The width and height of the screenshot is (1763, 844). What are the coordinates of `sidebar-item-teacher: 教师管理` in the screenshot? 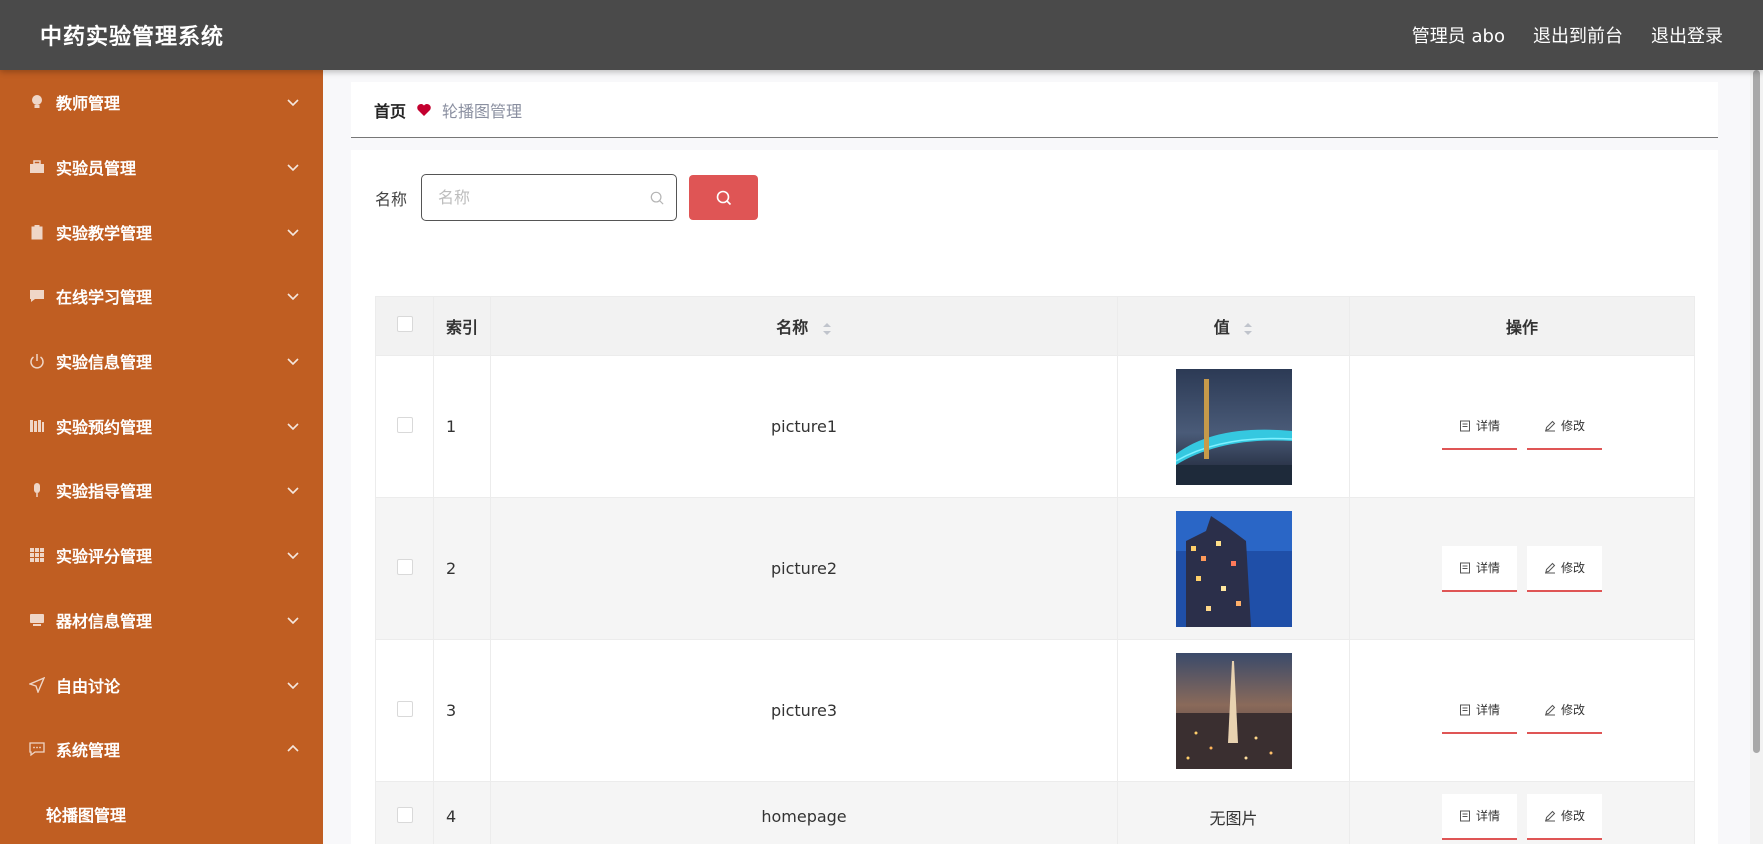 It's located at (161, 102).